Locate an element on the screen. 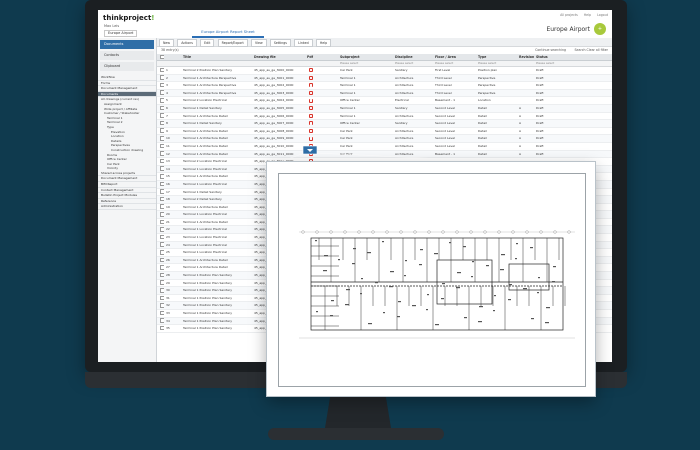  header-title: Title is located at coordinates (216, 57).